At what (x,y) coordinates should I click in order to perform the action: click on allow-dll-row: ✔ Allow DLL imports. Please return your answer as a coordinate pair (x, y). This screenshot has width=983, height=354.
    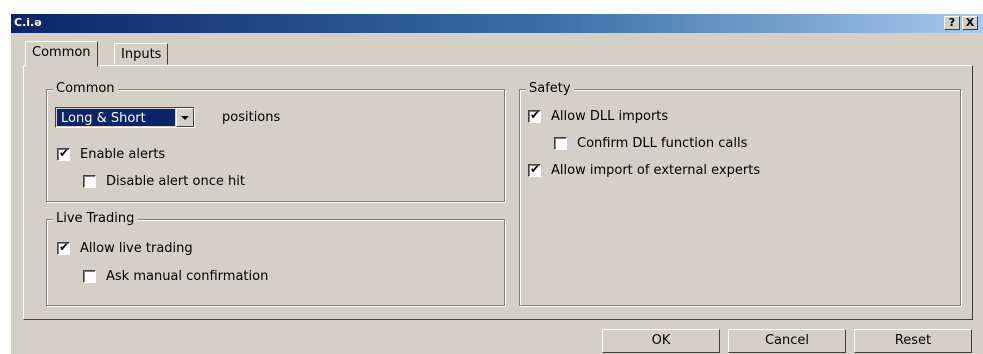
    Looking at the image, I should click on (598, 116).